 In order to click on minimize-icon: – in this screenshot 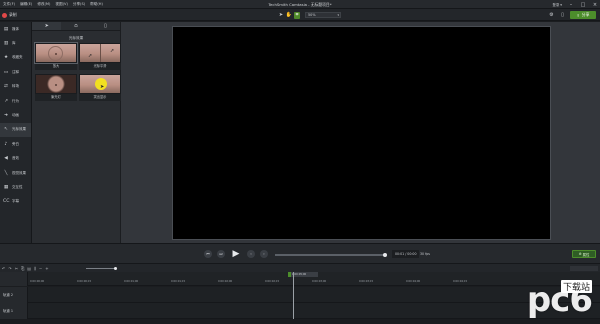, I will do `click(571, 5)`.